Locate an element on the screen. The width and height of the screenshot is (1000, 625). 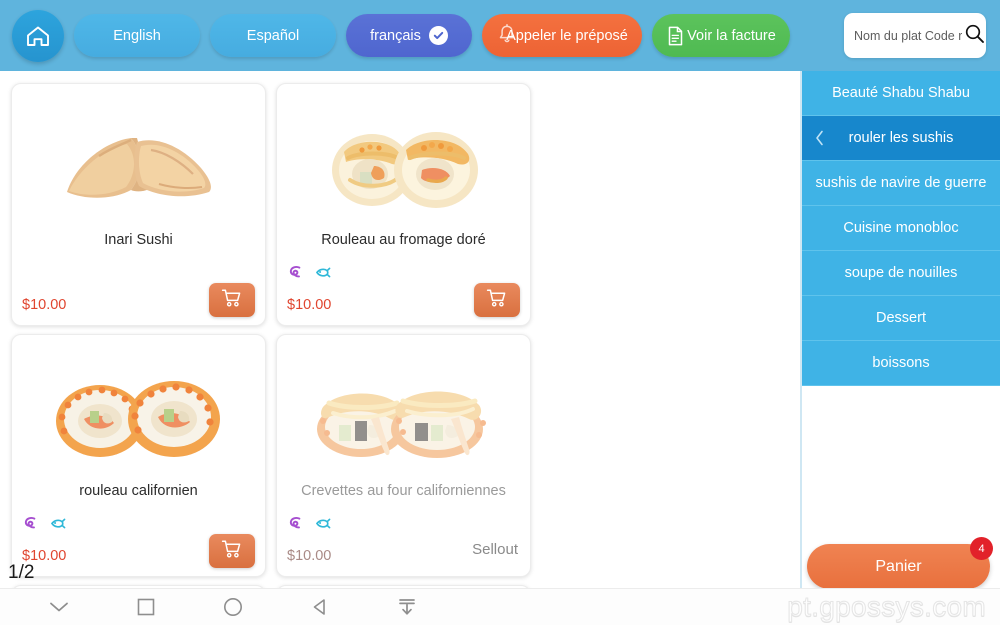
call-attendant-button: Appeler le préposé is located at coordinates (562, 35).